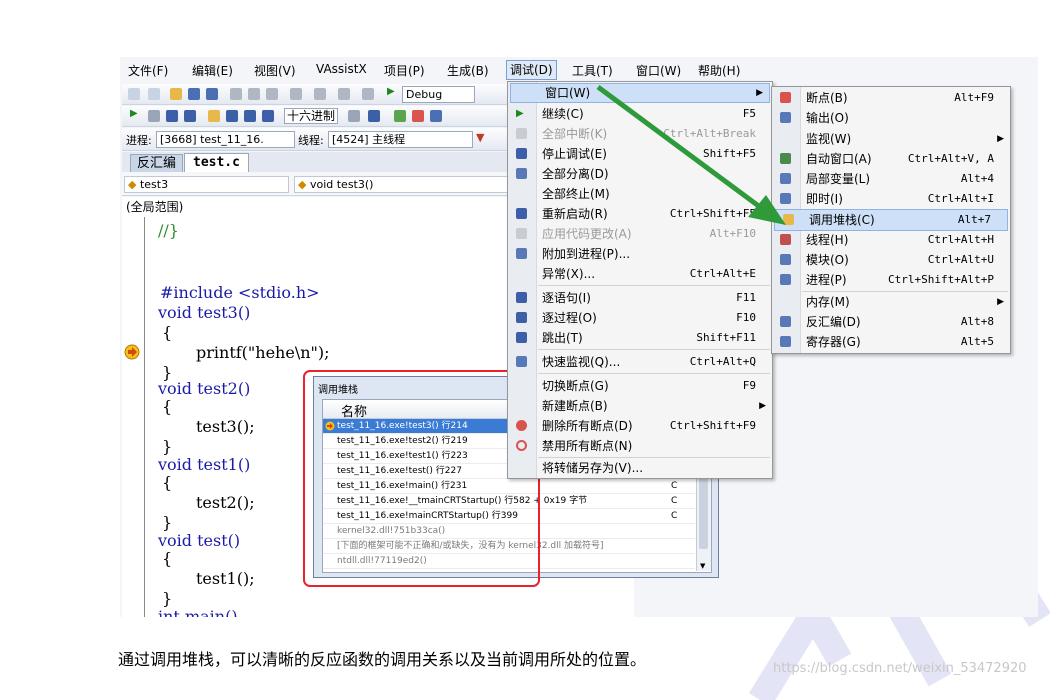 This screenshot has width=1050, height=700. Describe the element at coordinates (691, 154) in the screenshot. I see `annotation-arrow` at that location.